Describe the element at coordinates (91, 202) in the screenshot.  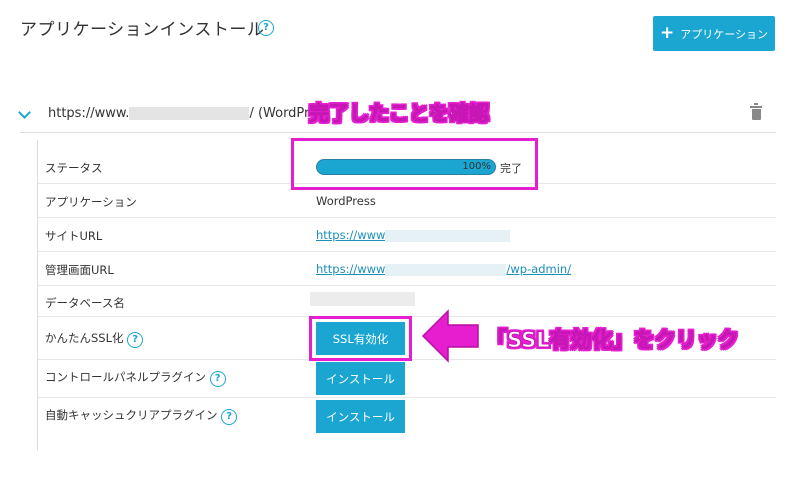
I see `application-label: アプリケーション` at that location.